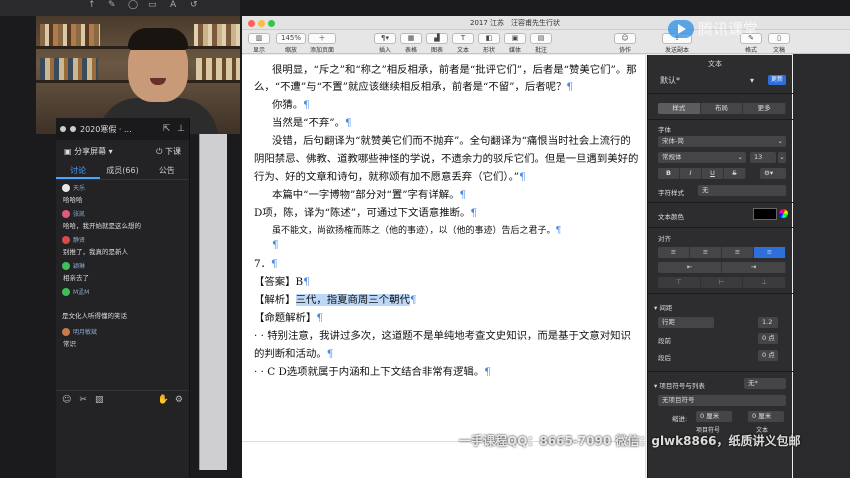 The width and height of the screenshot is (850, 478). What do you see at coordinates (722, 141) in the screenshot?
I see `font-family-select: 宋体-简 ⌄` at bounding box center [722, 141].